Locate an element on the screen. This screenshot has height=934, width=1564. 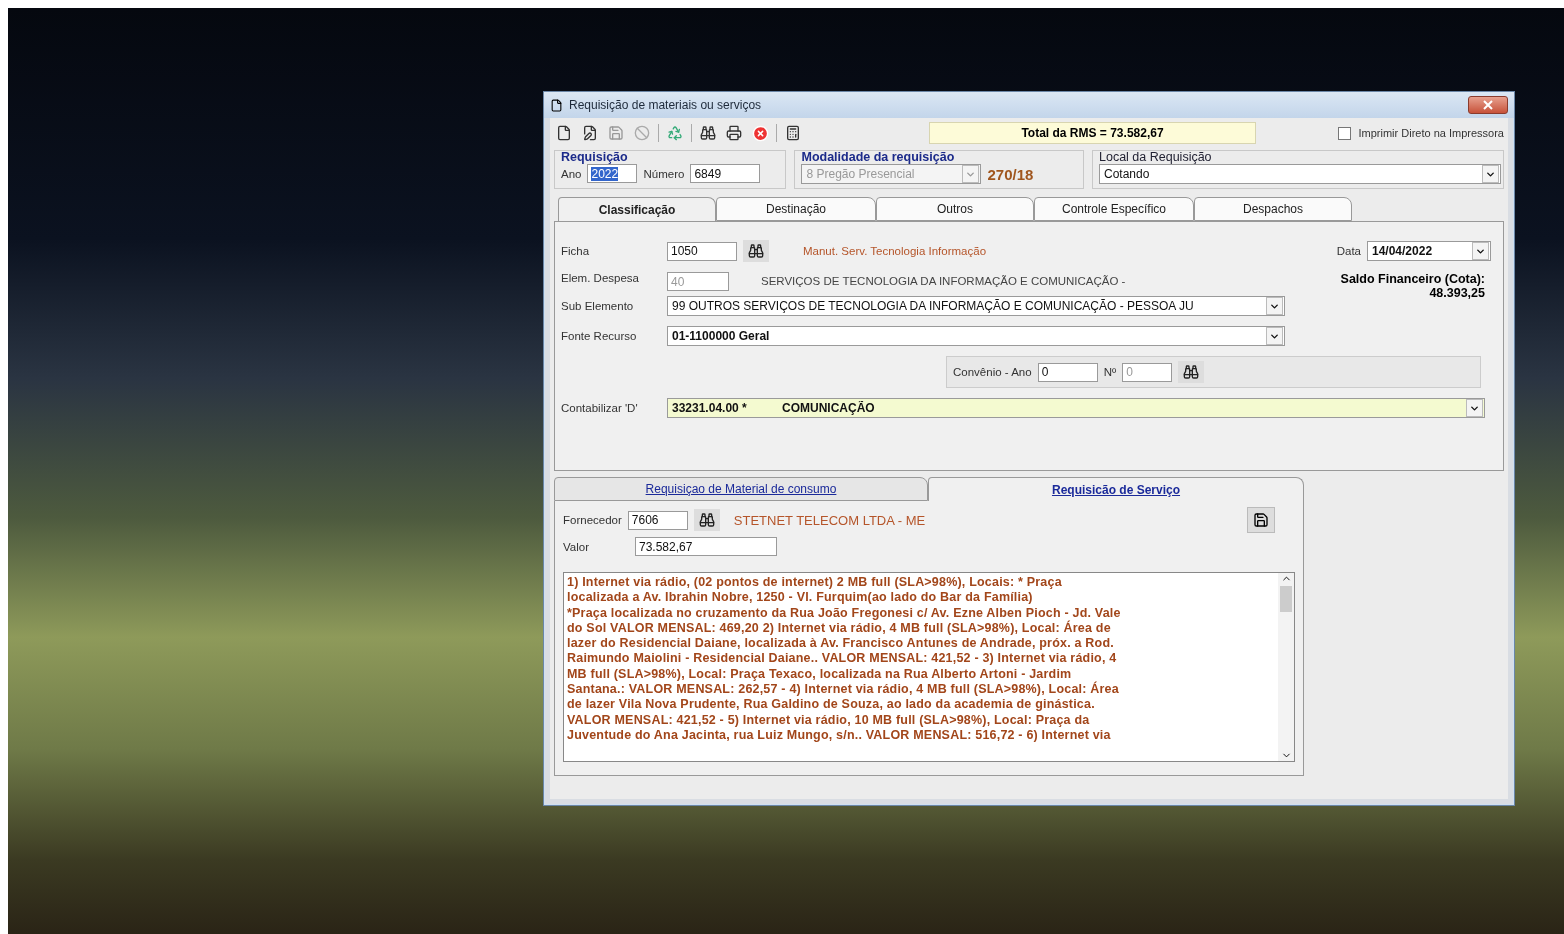
field-label: Fornecedor is located at coordinates (592, 520).